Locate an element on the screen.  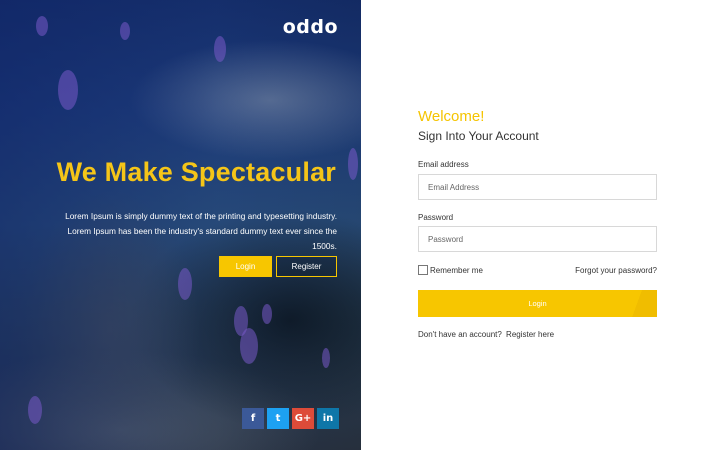
password-label: Password is located at coordinates (436, 217).